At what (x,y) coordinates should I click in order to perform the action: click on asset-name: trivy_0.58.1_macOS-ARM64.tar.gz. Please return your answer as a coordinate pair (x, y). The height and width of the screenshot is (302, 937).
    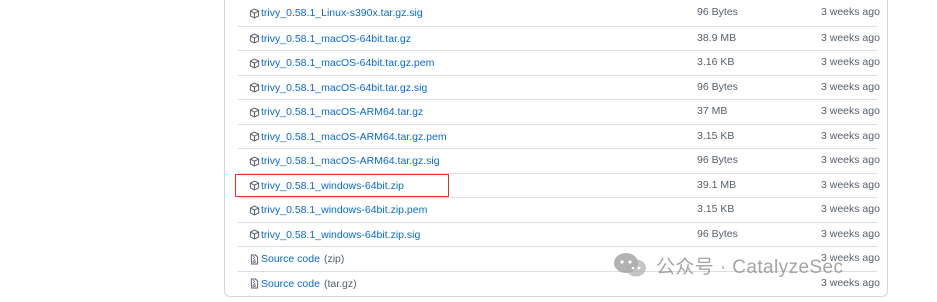
    Looking at the image, I should click on (342, 112).